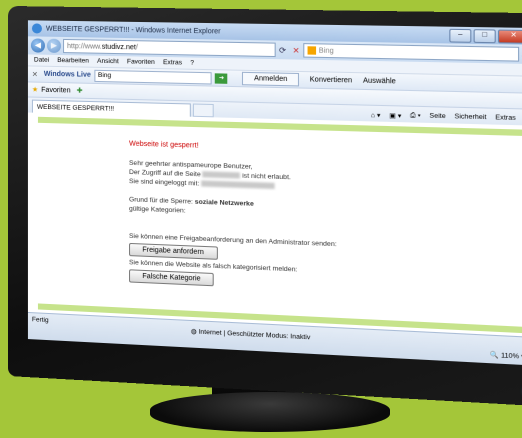 The image size is (522, 438). What do you see at coordinates (411, 52) in the screenshot?
I see `search-input: Bing` at bounding box center [411, 52].